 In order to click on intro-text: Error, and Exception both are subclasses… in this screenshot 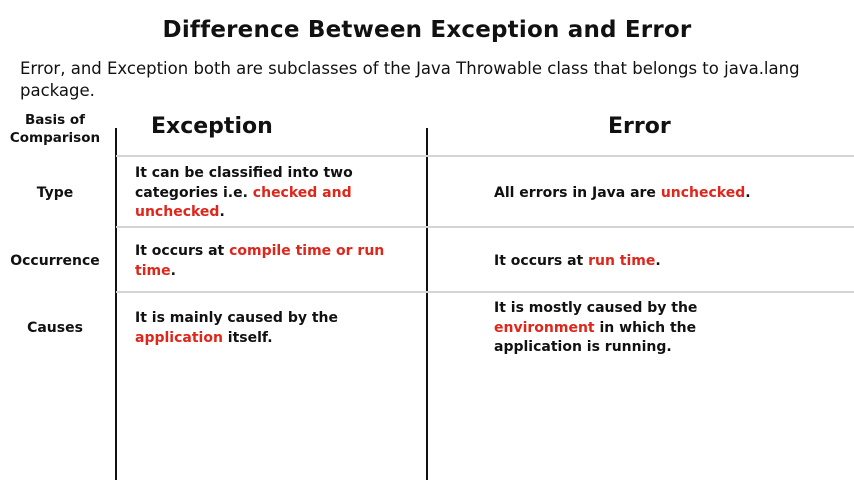, I will do `click(410, 79)`.